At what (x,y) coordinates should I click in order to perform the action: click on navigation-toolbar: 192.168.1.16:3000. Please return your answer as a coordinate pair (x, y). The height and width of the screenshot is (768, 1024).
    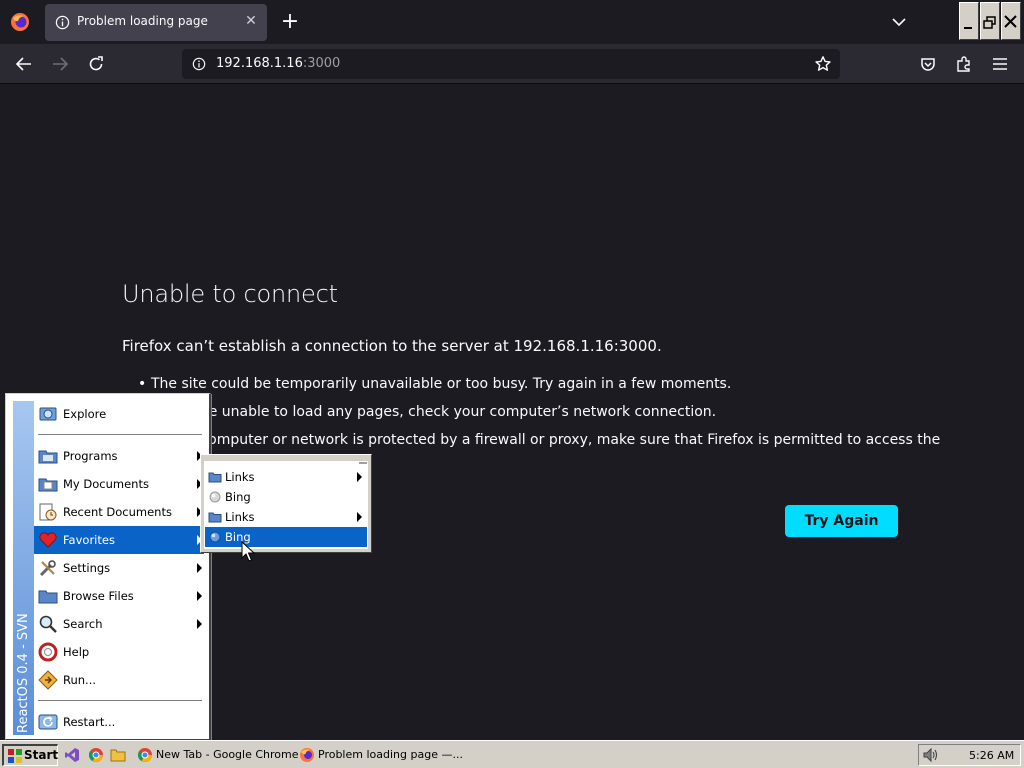
    Looking at the image, I should click on (512, 64).